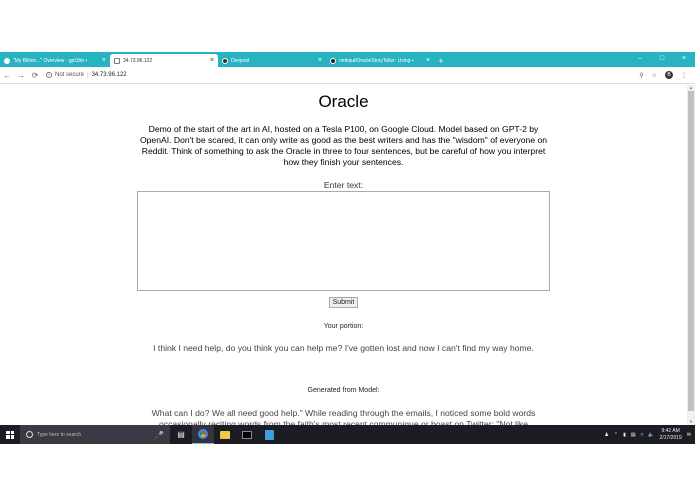  What do you see at coordinates (203, 434) in the screenshot?
I see `chrome-taskbar-icon` at bounding box center [203, 434].